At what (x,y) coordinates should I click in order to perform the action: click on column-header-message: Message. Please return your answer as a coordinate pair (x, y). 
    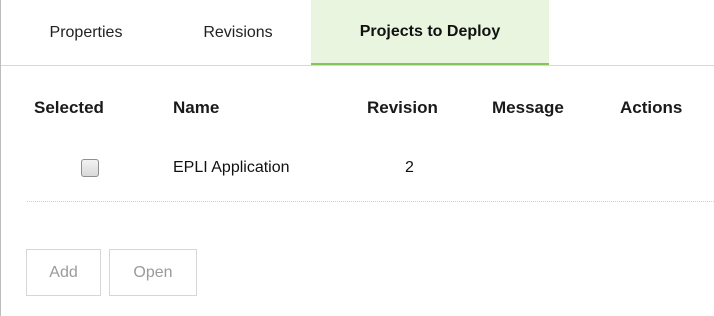
    Looking at the image, I should click on (528, 107).